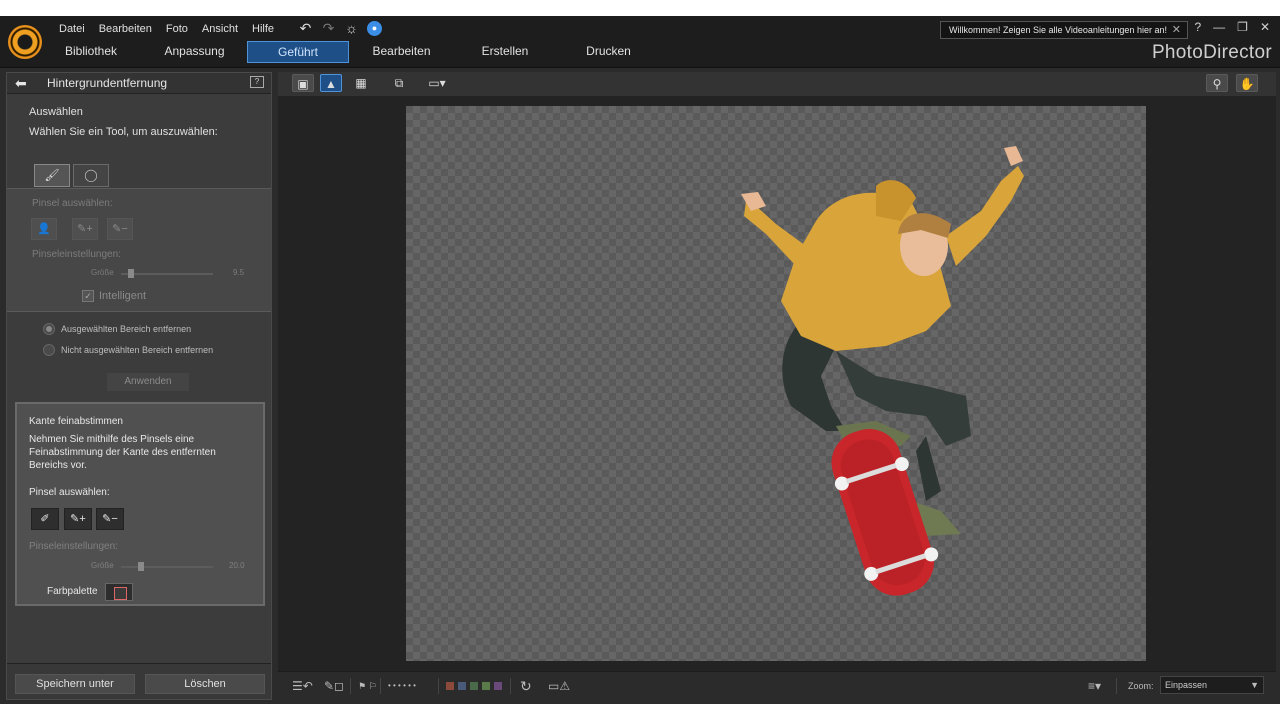 Image resolution: width=1280 pixels, height=720 pixels. I want to click on radio-remove-unselected, so click(49, 350).